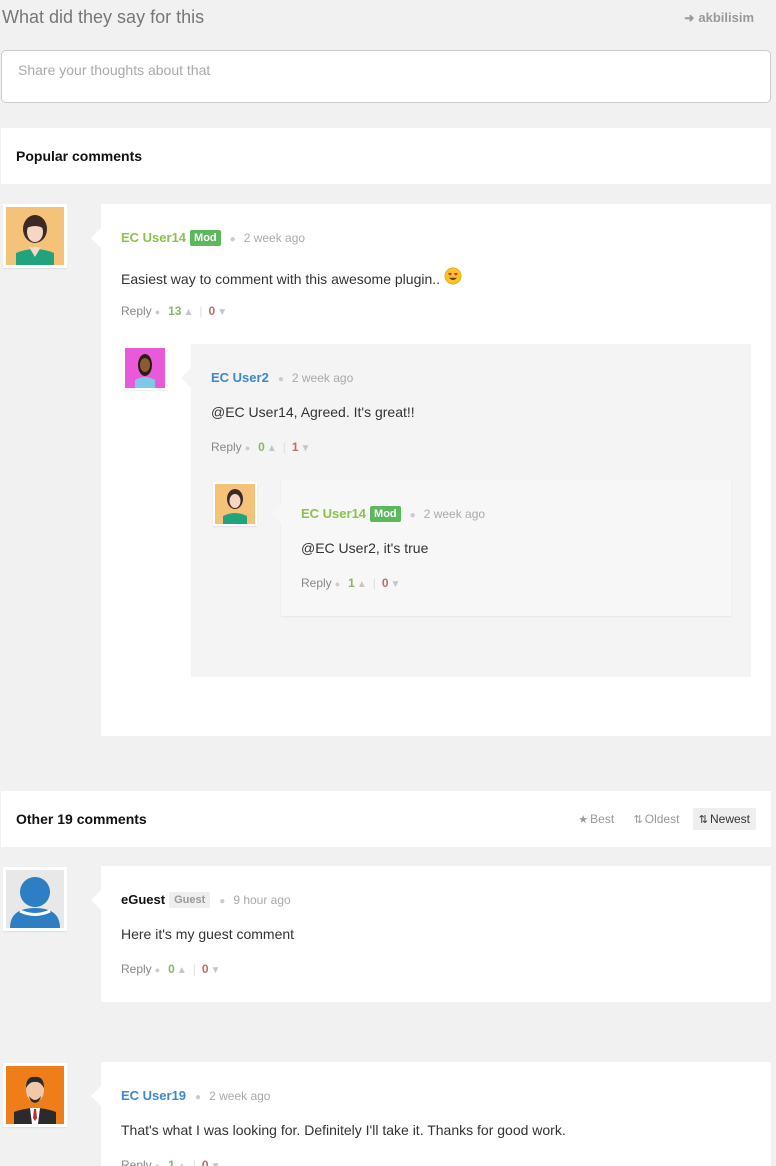 The width and height of the screenshot is (776, 1166). What do you see at coordinates (143, 899) in the screenshot?
I see `comment-author: eGuest` at bounding box center [143, 899].